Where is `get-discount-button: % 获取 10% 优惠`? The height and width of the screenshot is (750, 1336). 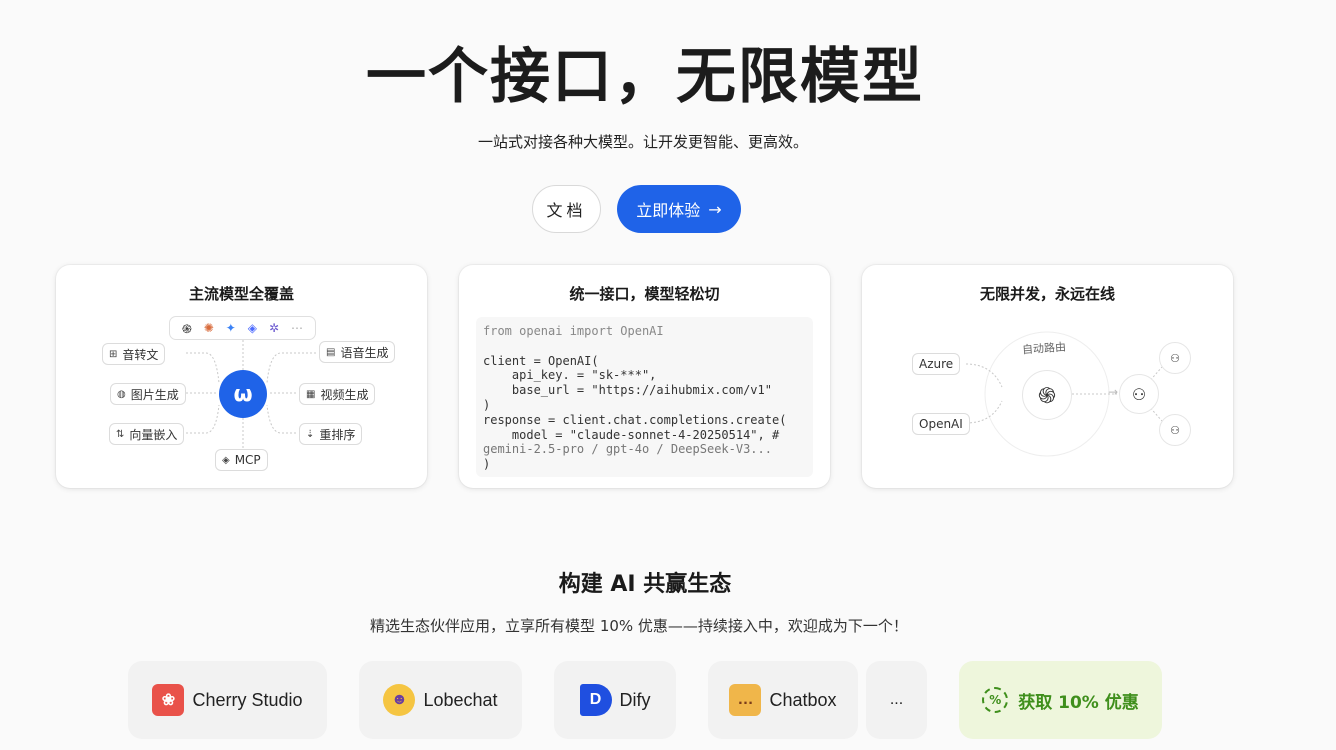
get-discount-button: % 获取 10% 优惠 is located at coordinates (1060, 700).